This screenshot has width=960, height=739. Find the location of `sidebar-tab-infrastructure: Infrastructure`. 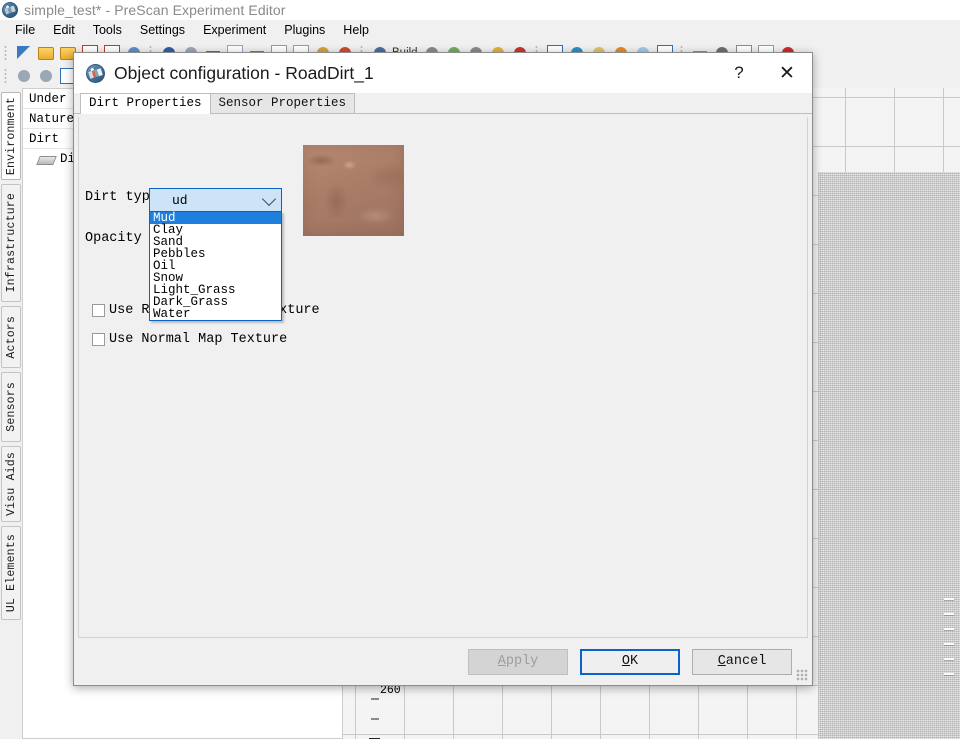

sidebar-tab-infrastructure: Infrastructure is located at coordinates (11, 243).